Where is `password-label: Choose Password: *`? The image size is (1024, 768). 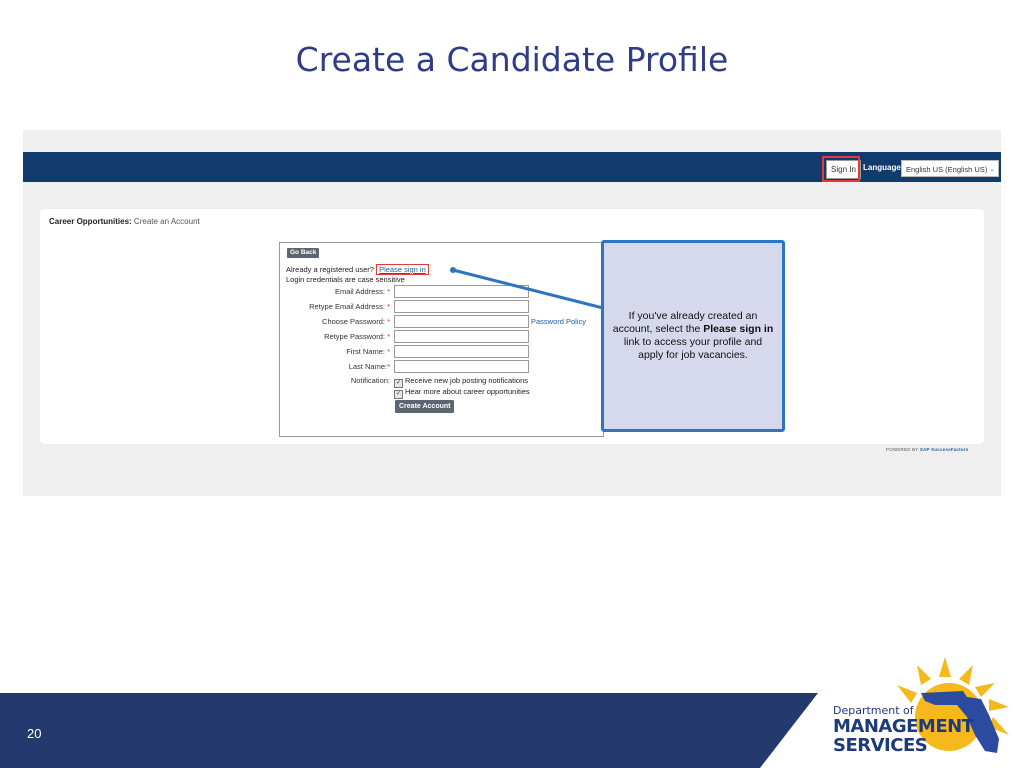 password-label: Choose Password: * is located at coordinates (356, 321).